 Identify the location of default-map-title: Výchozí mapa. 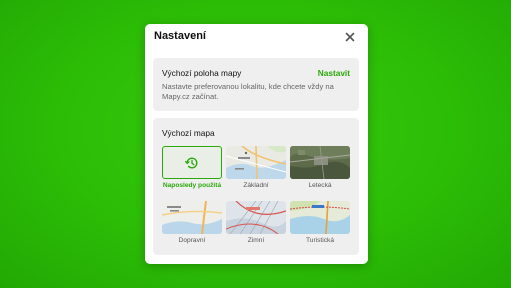
(188, 133).